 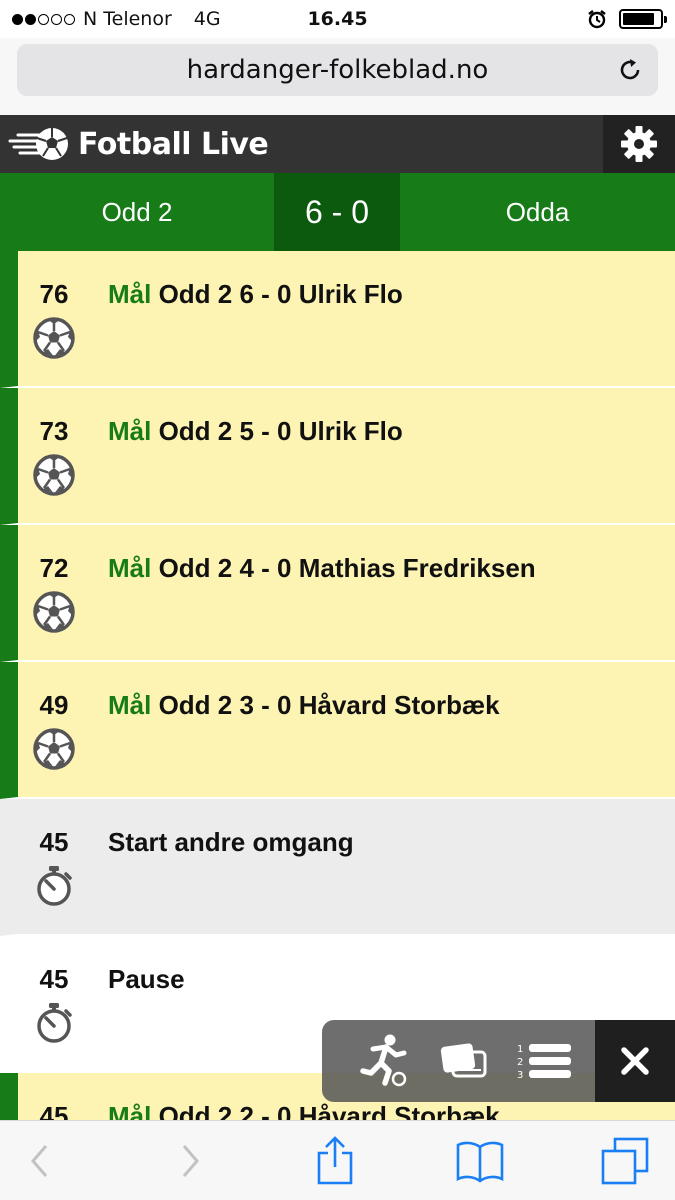 I want to click on event-row: 73 Mål Odd 2 5 - 0 Ulrik Flo, so click(x=337, y=456).